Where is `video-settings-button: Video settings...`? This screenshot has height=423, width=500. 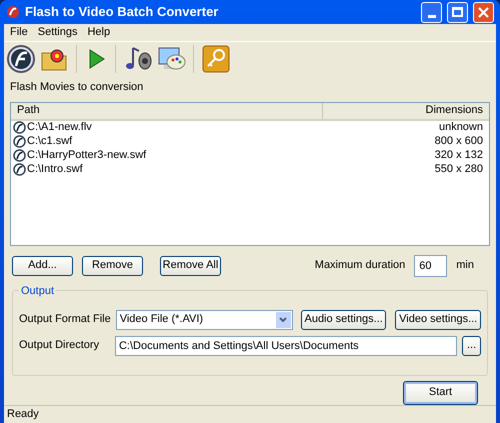
video-settings-button: Video settings... is located at coordinates (438, 320).